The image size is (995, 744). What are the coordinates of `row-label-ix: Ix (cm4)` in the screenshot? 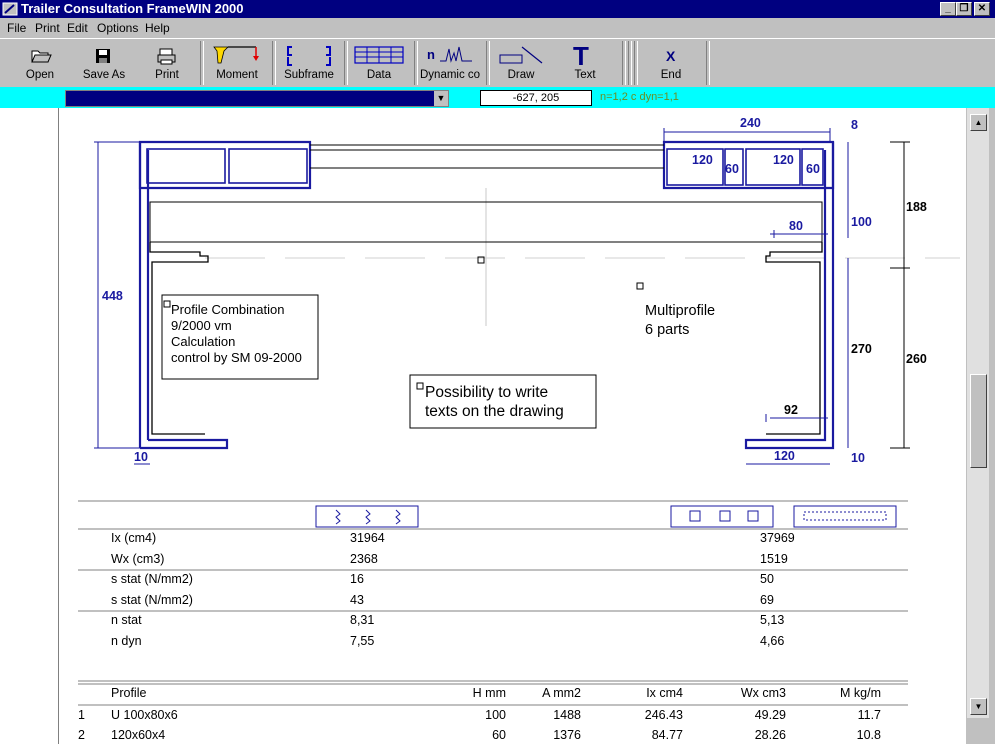 It's located at (133, 538).